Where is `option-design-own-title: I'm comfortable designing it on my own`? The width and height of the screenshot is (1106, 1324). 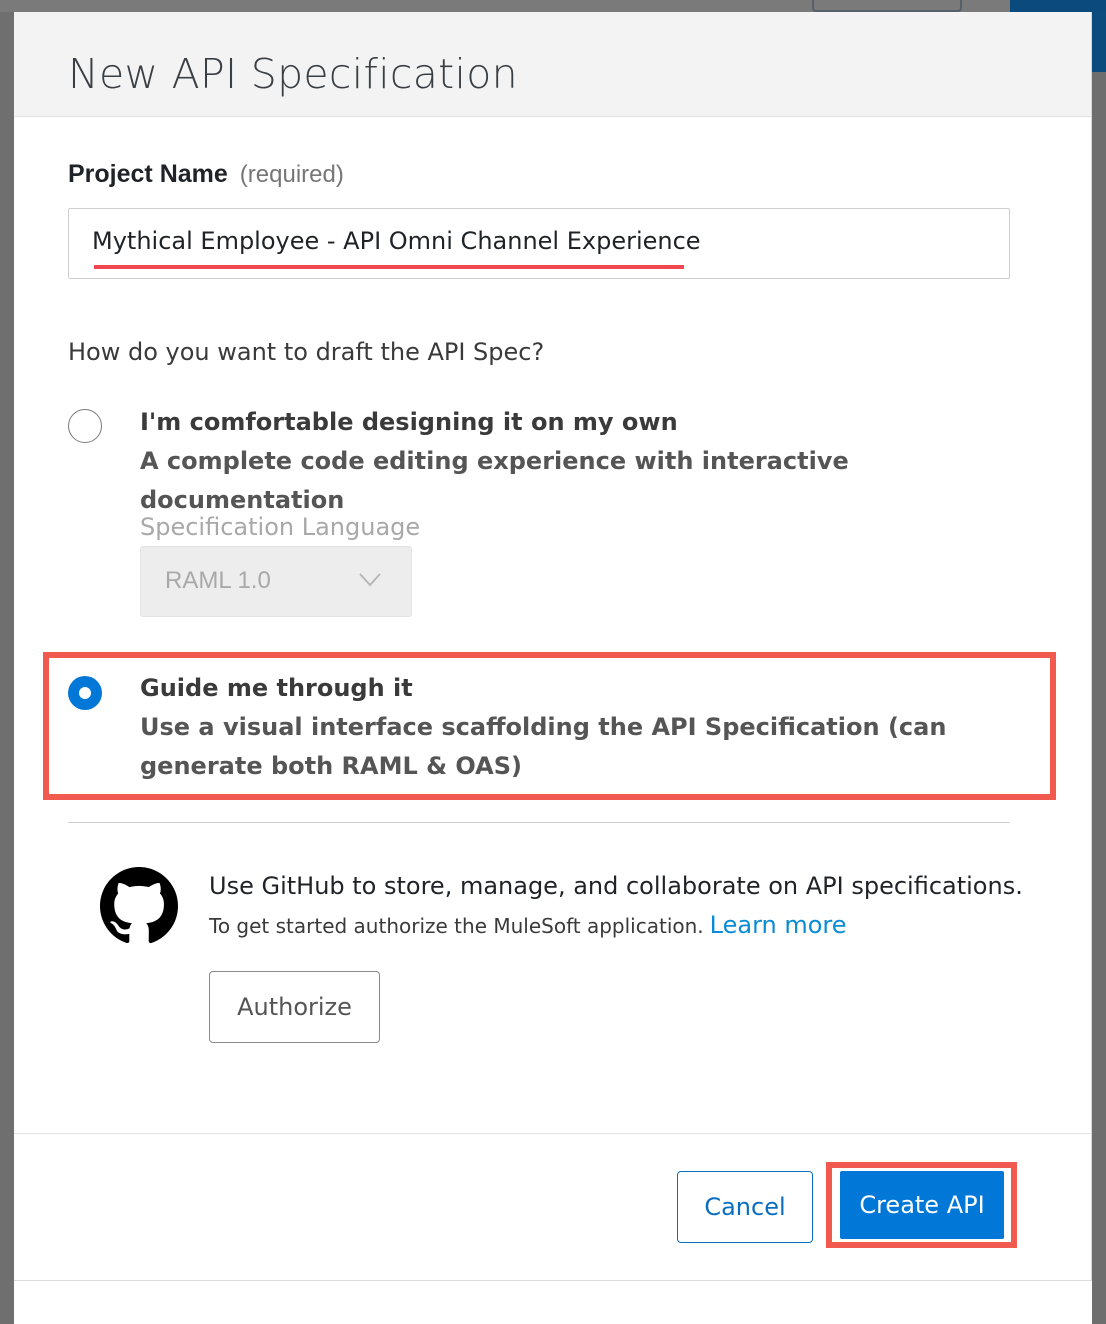 option-design-own-title: I'm comfortable designing it on my own is located at coordinates (409, 422).